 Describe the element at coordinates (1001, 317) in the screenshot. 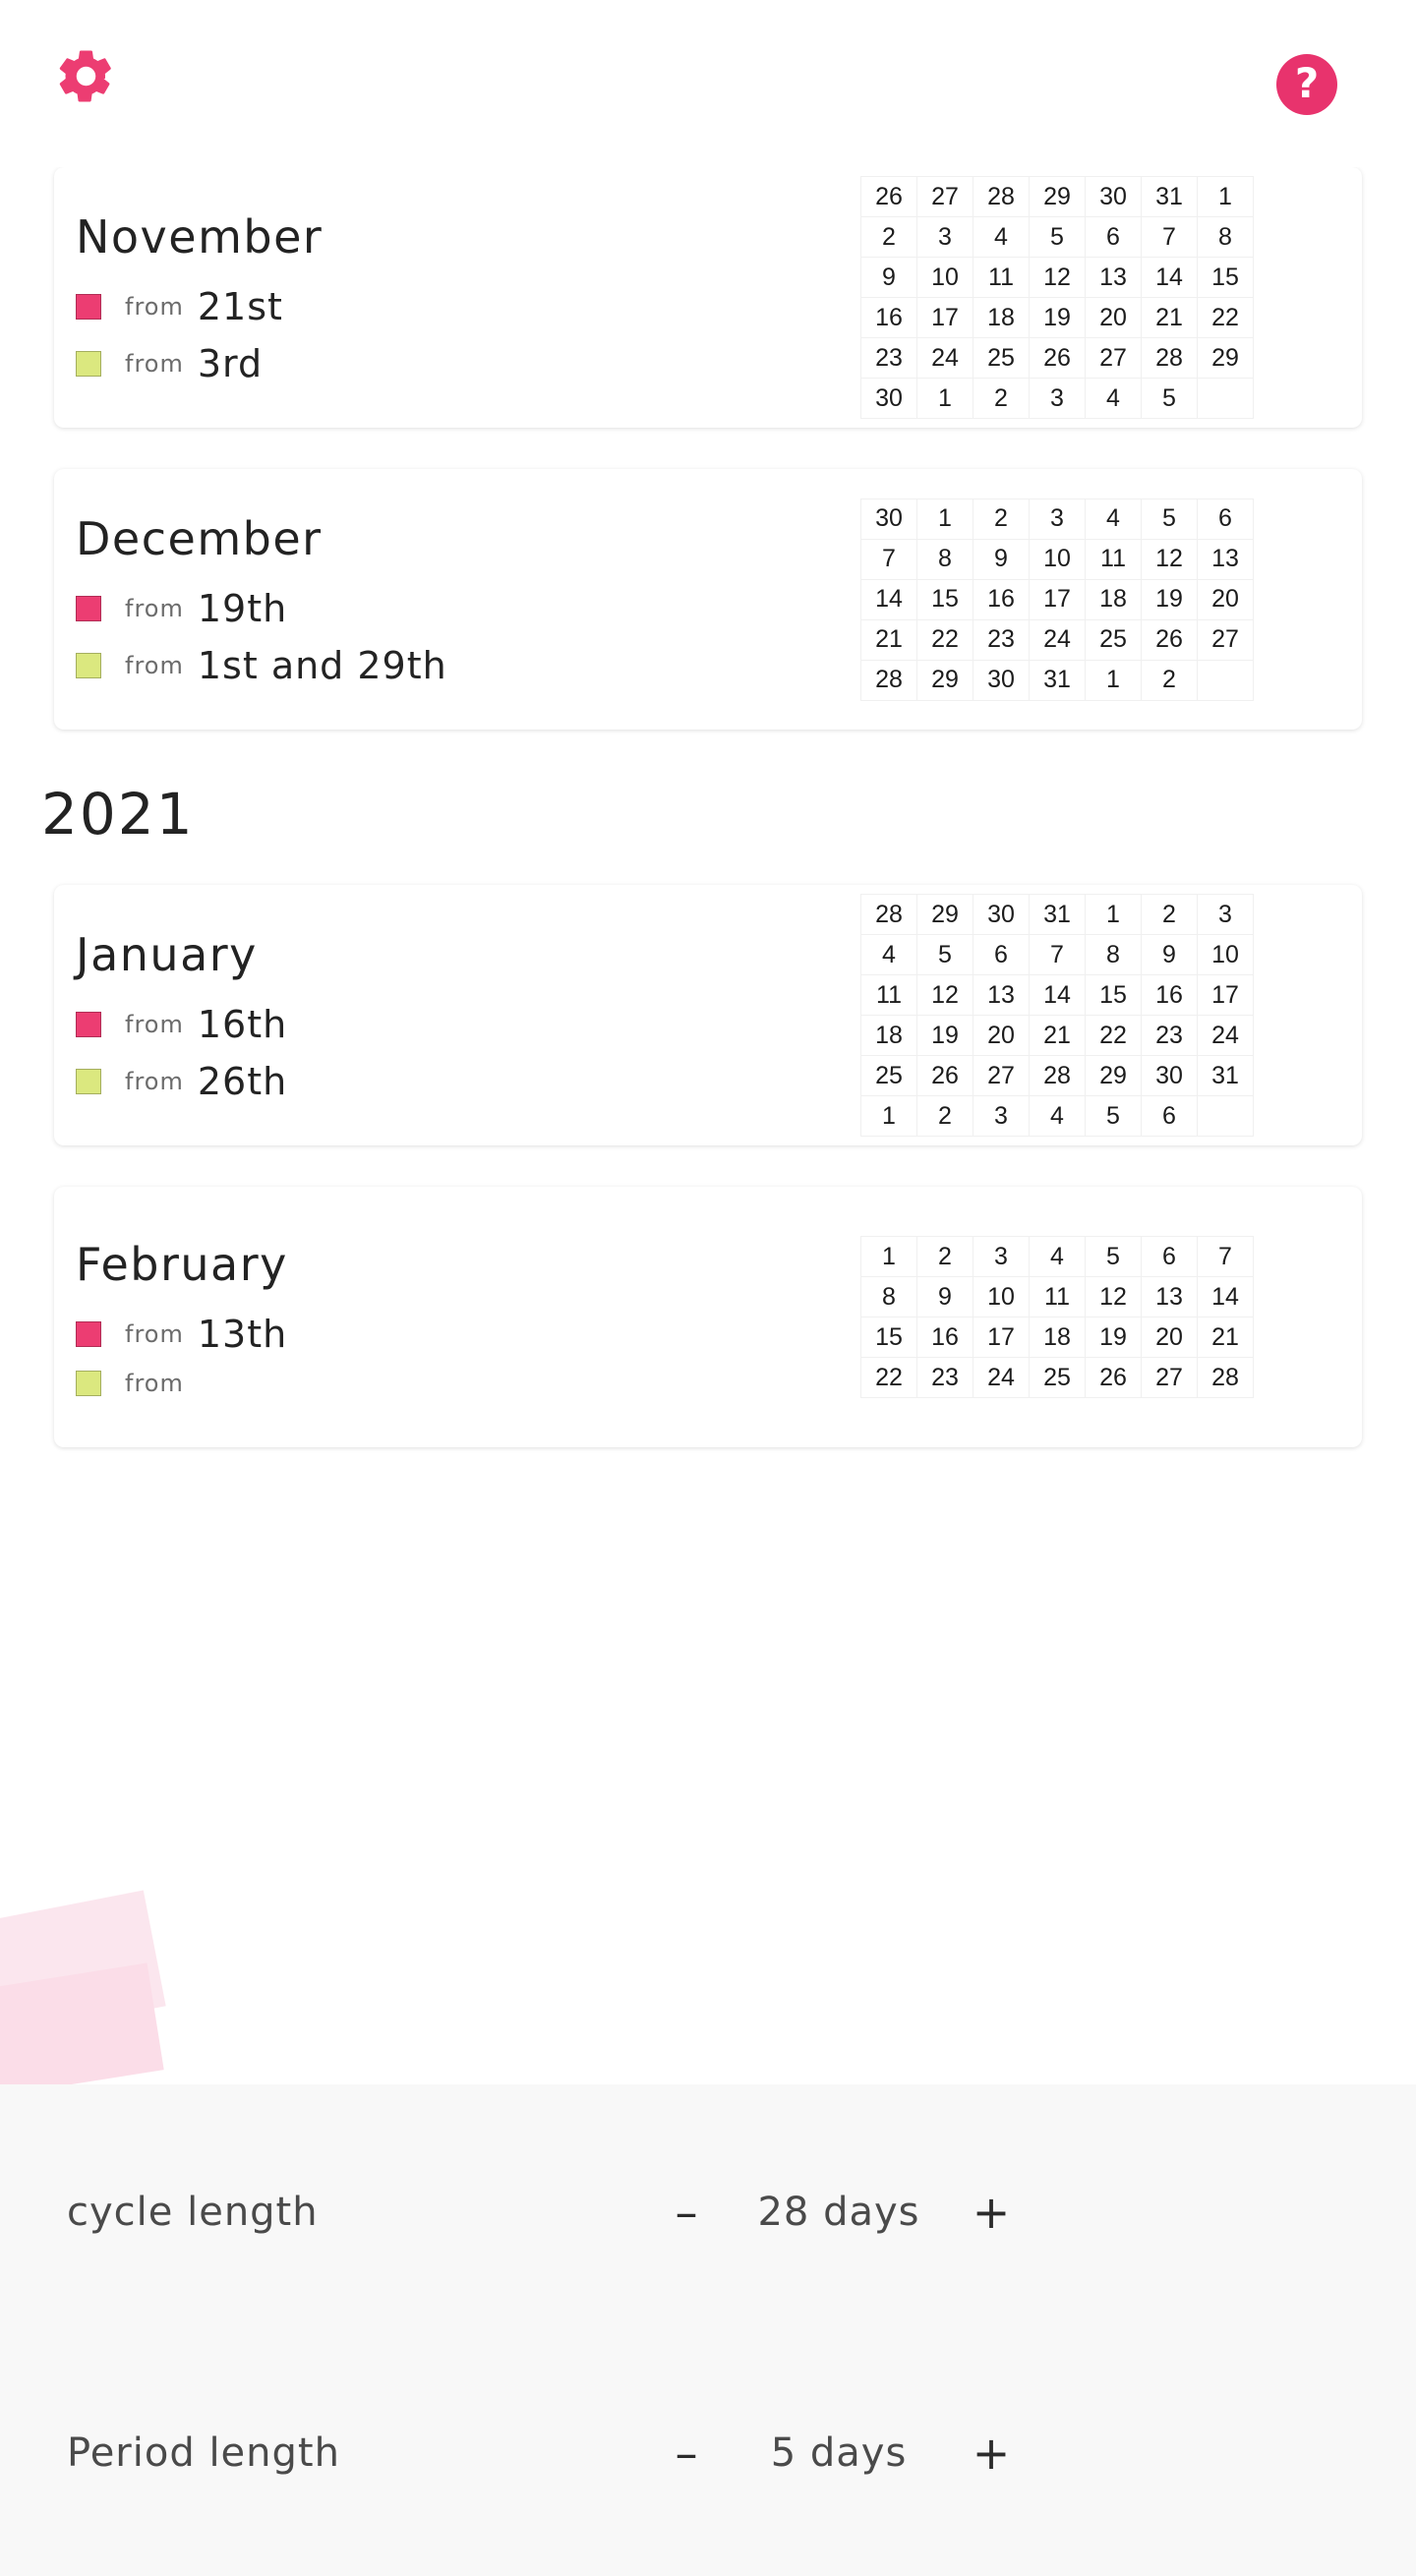

I see `calendar-day-cell: 18` at that location.